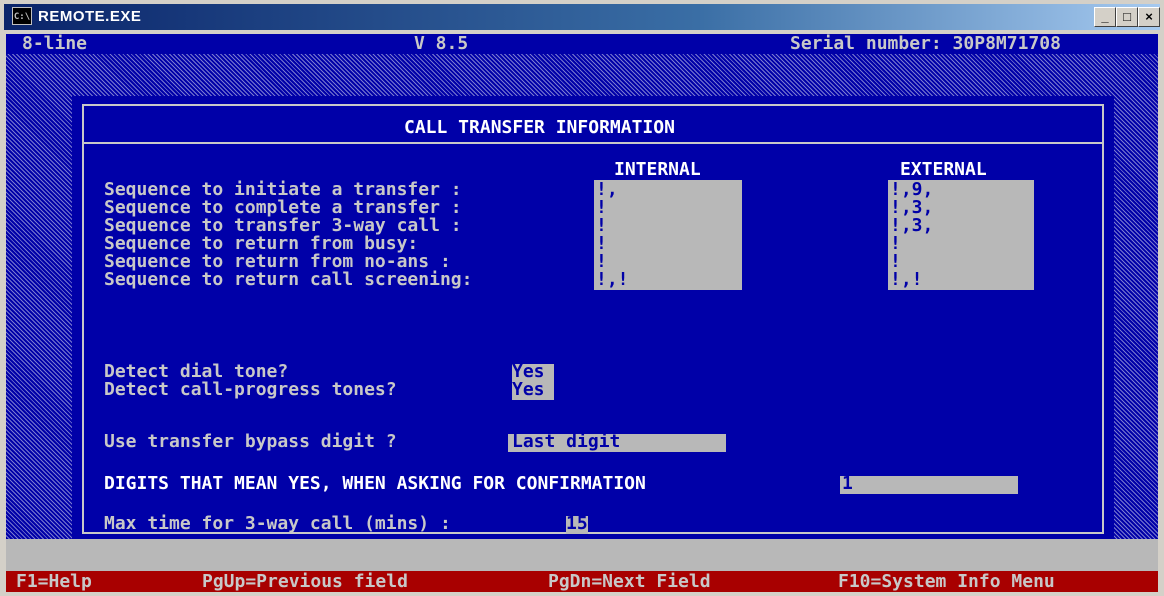  I want to click on window-title: REMOTE.EXE, so click(90, 16).